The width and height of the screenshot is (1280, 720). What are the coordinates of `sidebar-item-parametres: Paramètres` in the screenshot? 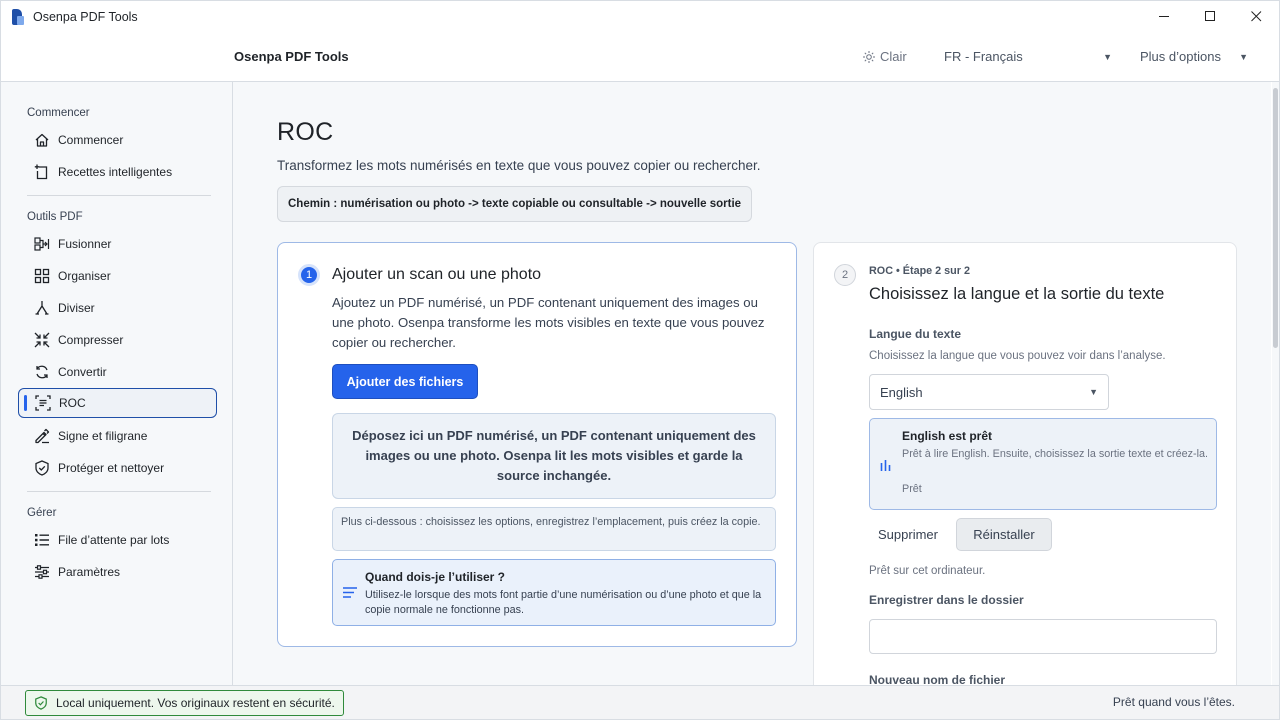 It's located at (117, 572).